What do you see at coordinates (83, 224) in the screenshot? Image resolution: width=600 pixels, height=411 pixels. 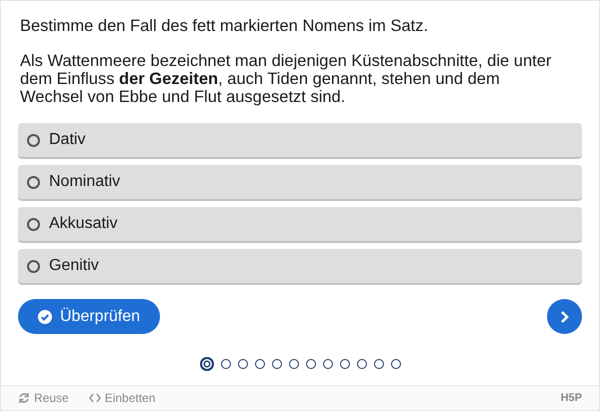 I see `option-label: Akkusativ` at bounding box center [83, 224].